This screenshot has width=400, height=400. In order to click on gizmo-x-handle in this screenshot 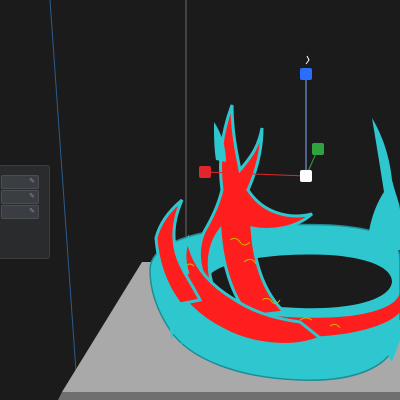, I will do `click(205, 172)`.